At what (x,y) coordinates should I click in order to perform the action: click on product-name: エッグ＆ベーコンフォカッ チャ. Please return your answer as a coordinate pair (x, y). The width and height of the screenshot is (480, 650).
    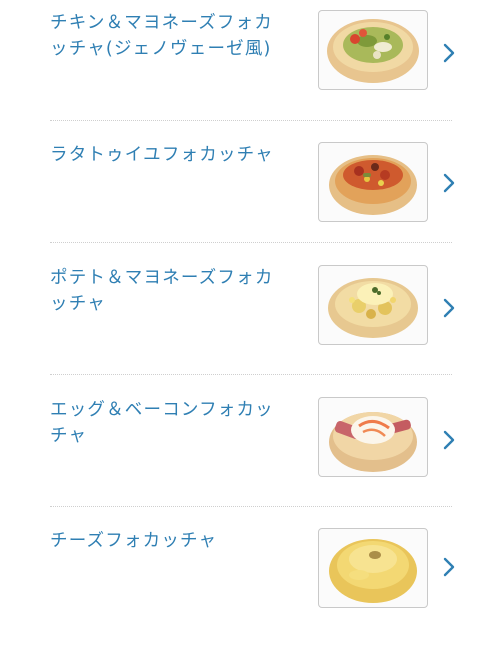
    Looking at the image, I should click on (174, 423).